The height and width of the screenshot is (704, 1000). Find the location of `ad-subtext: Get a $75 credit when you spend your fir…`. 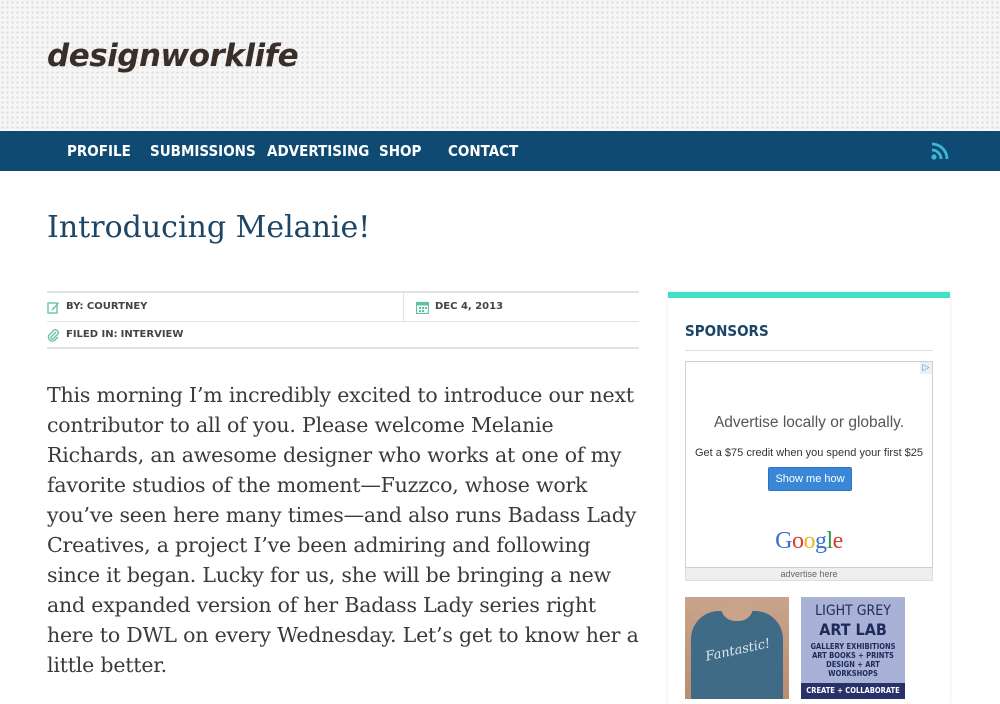

ad-subtext: Get a $75 credit when you spend your fir… is located at coordinates (809, 453).